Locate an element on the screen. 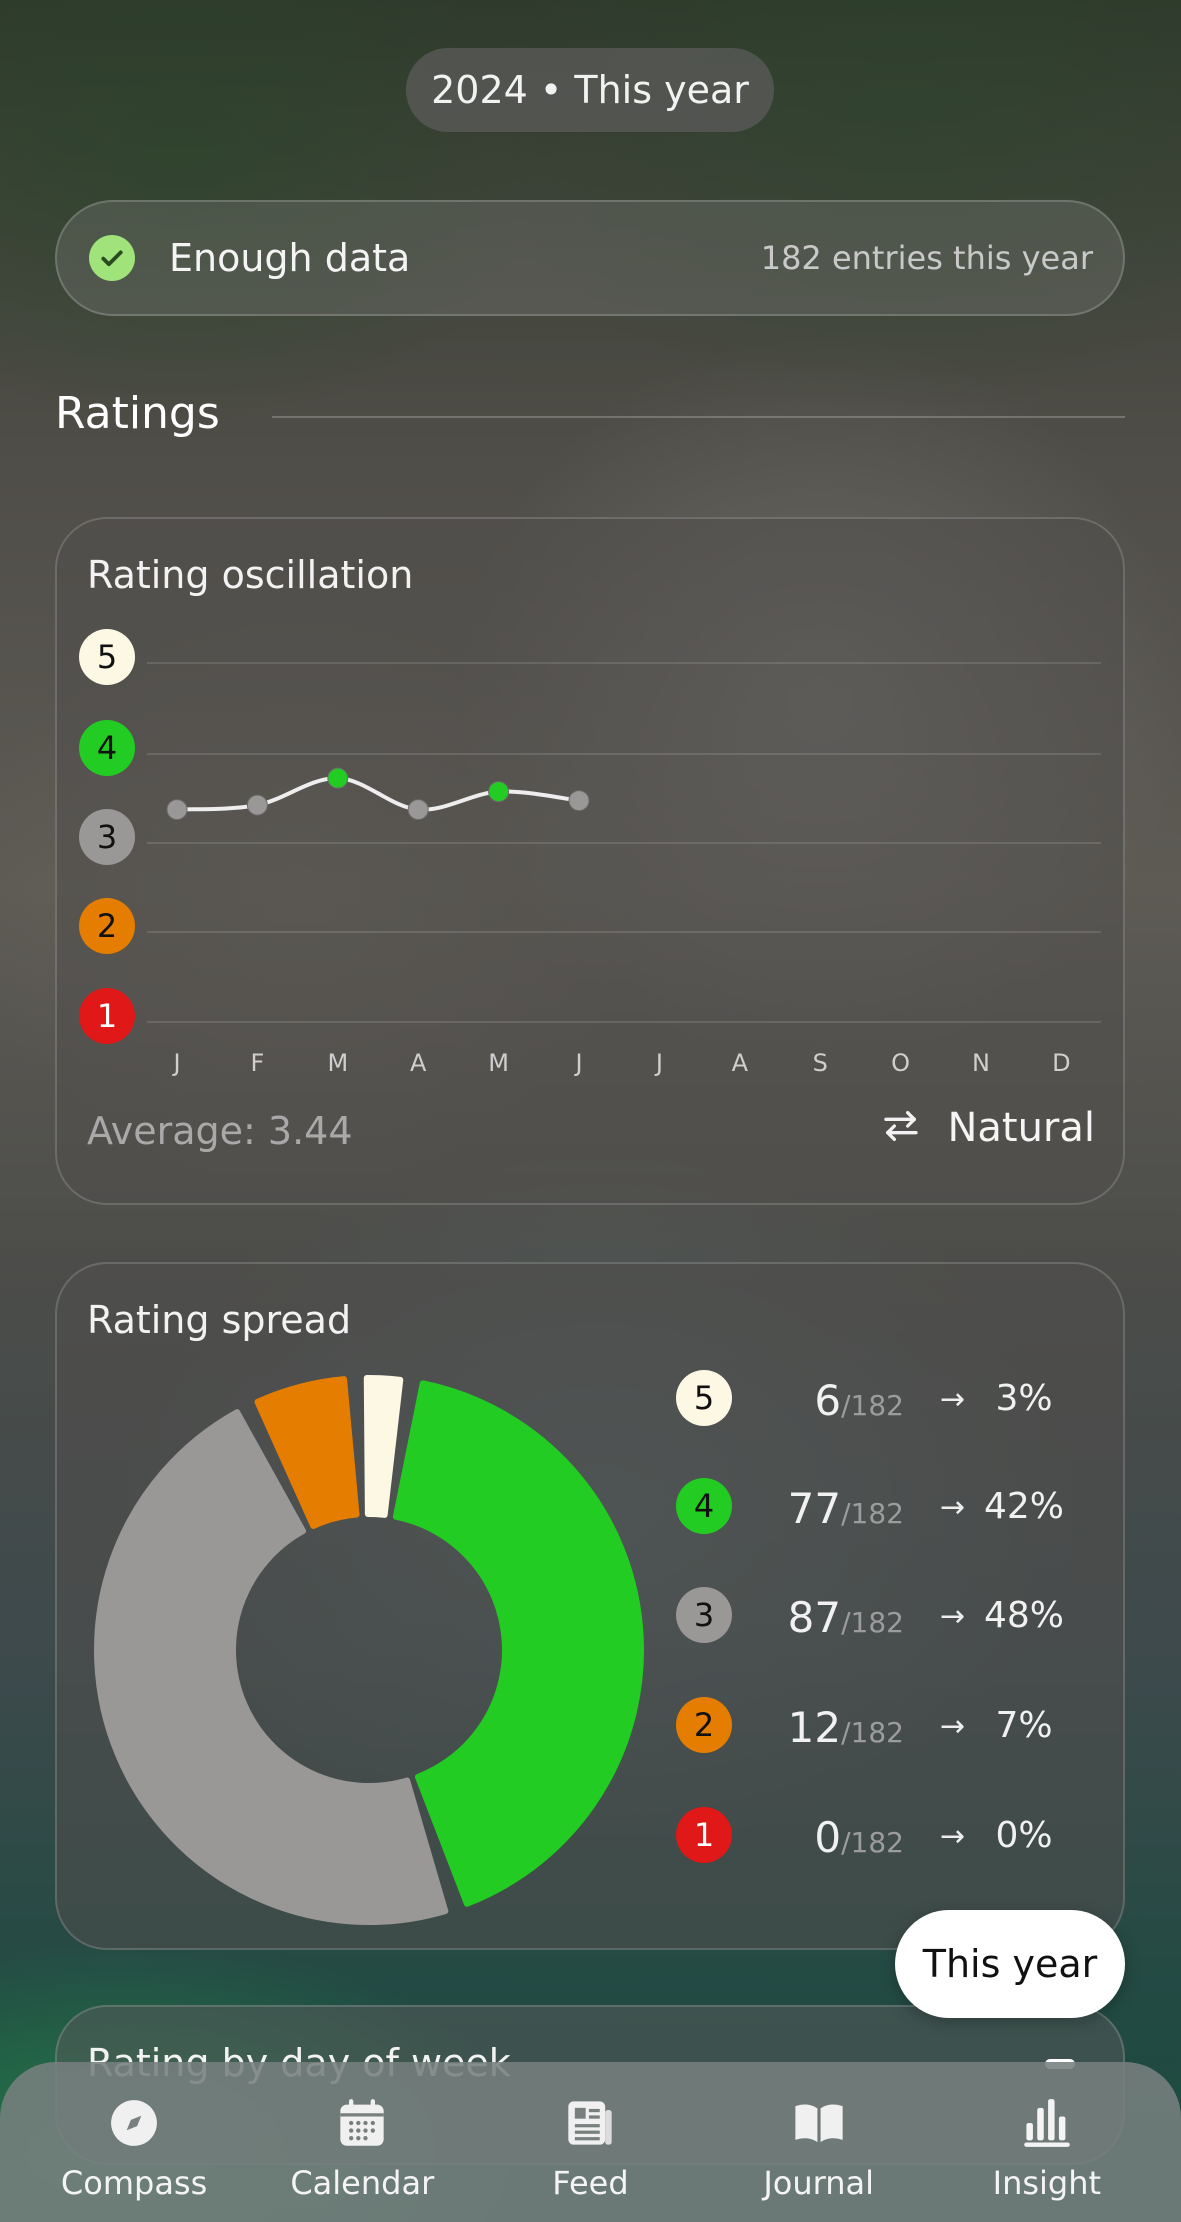  rating-count: 6/182 is located at coordinates (838, 1400).